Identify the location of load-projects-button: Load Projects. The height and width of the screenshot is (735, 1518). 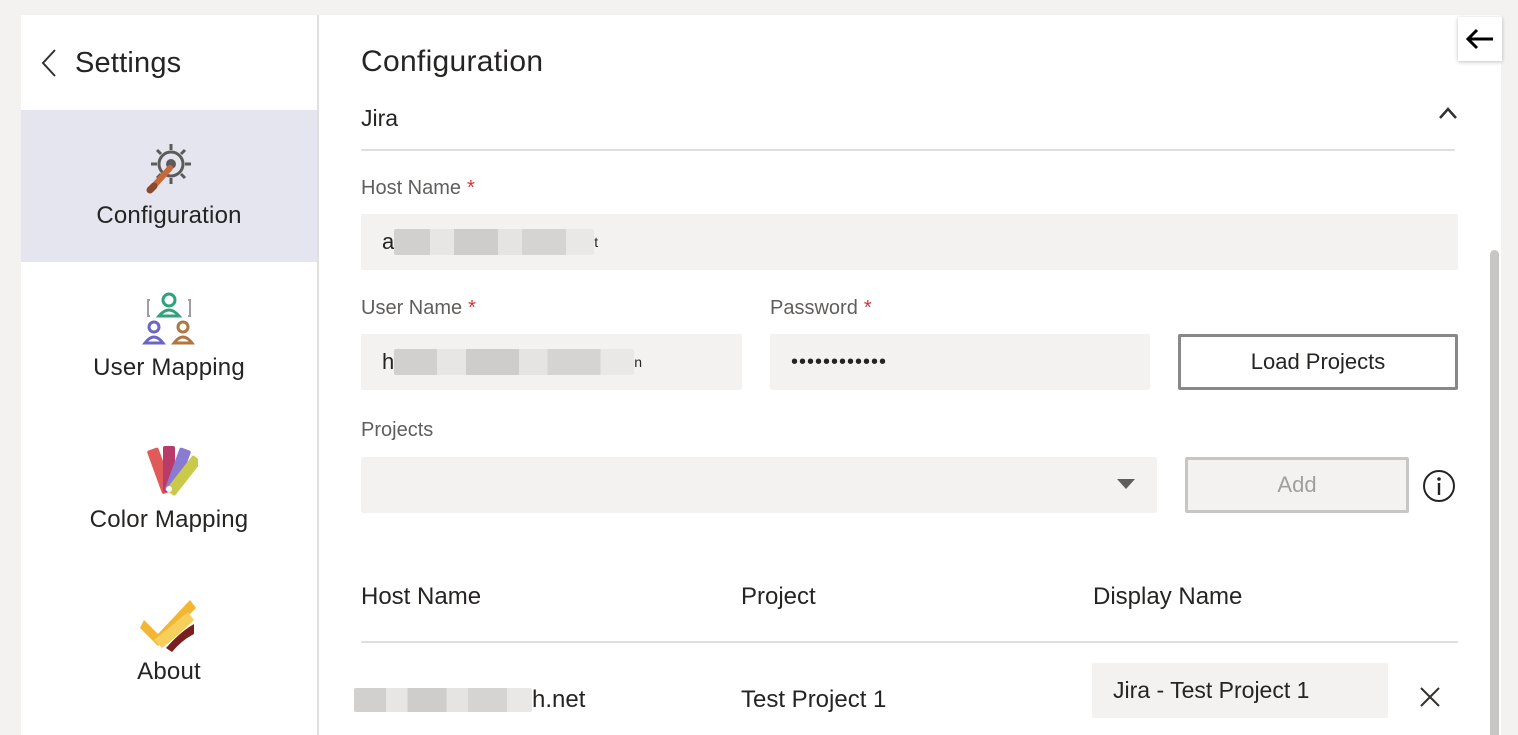
(1318, 362).